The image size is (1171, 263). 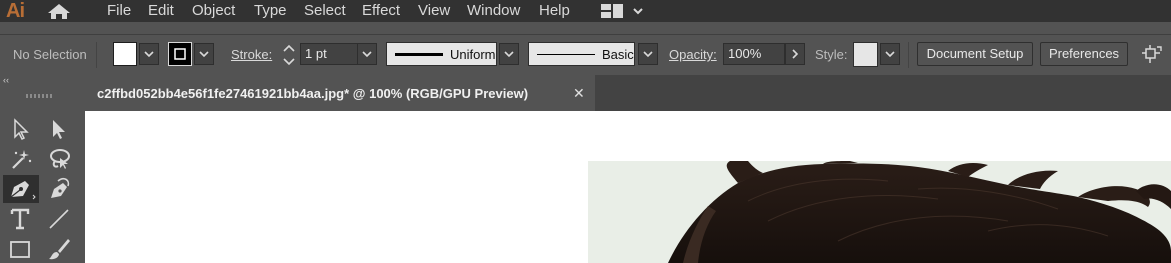 What do you see at coordinates (612, 13) in the screenshot?
I see `workspace-switcher-icon` at bounding box center [612, 13].